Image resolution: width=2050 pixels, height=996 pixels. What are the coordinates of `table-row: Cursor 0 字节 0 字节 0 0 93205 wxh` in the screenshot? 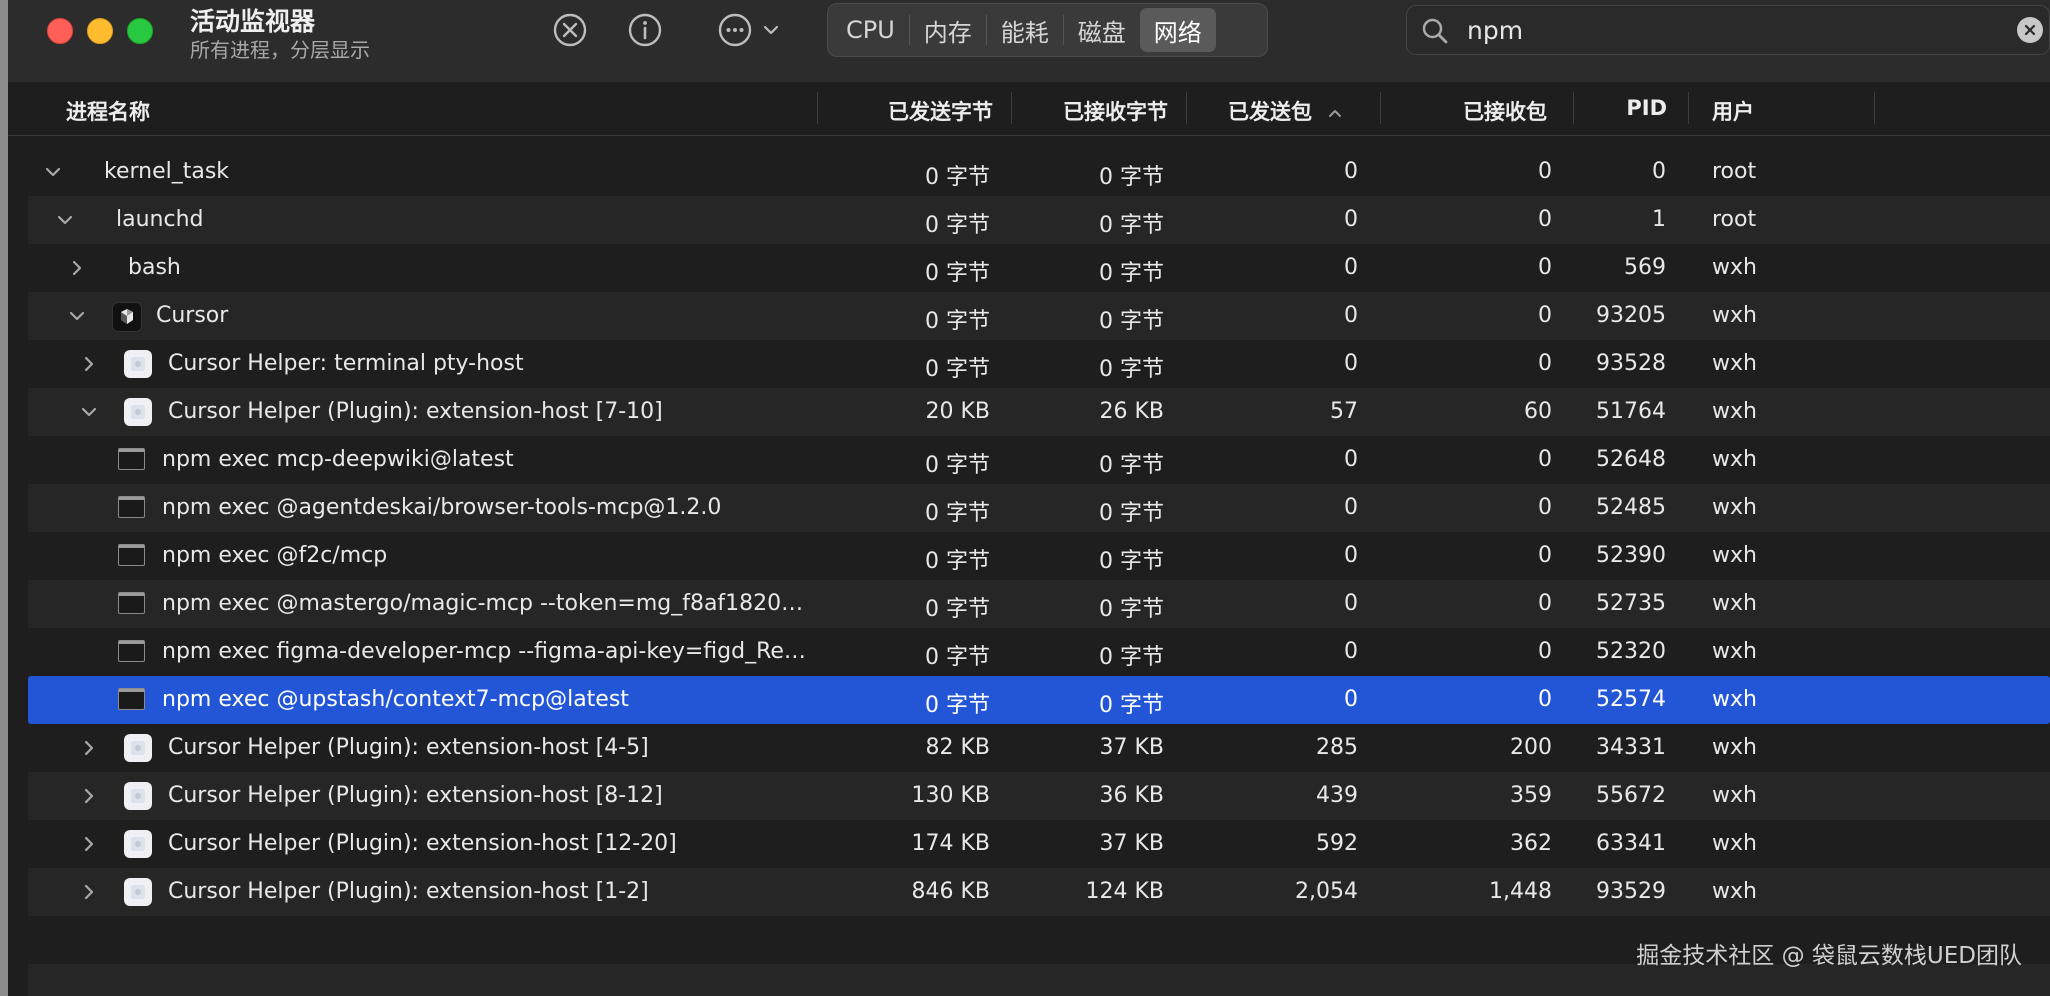 It's located at (1039, 316).